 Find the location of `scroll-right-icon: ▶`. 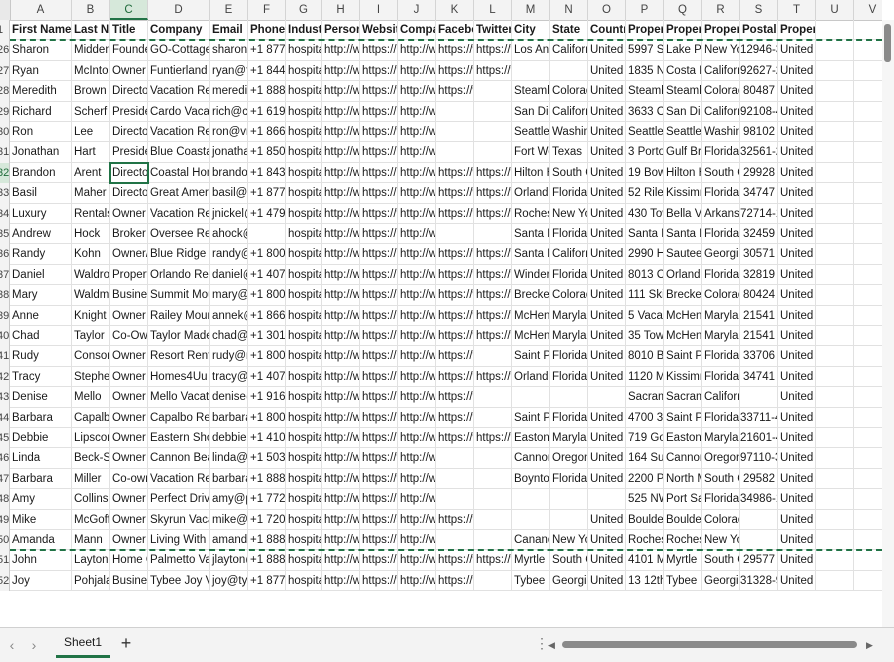

scroll-right-icon: ▶ is located at coordinates (871, 645).